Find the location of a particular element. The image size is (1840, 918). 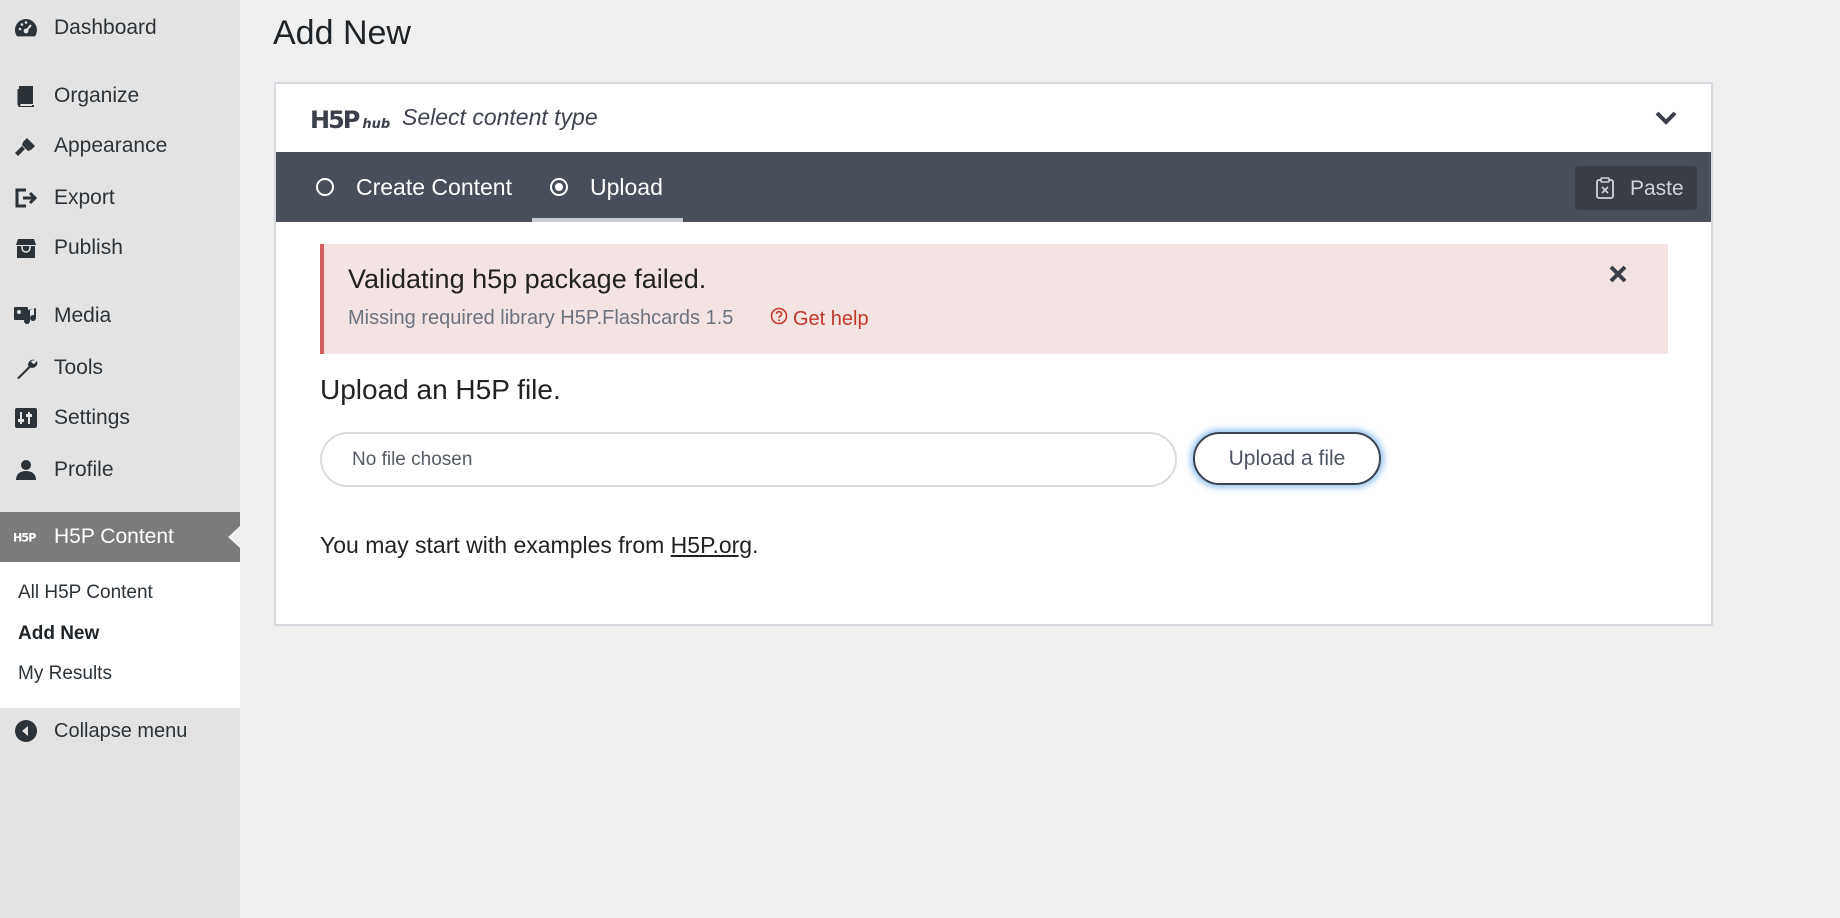

paintbrush-icon is located at coordinates (26, 146).